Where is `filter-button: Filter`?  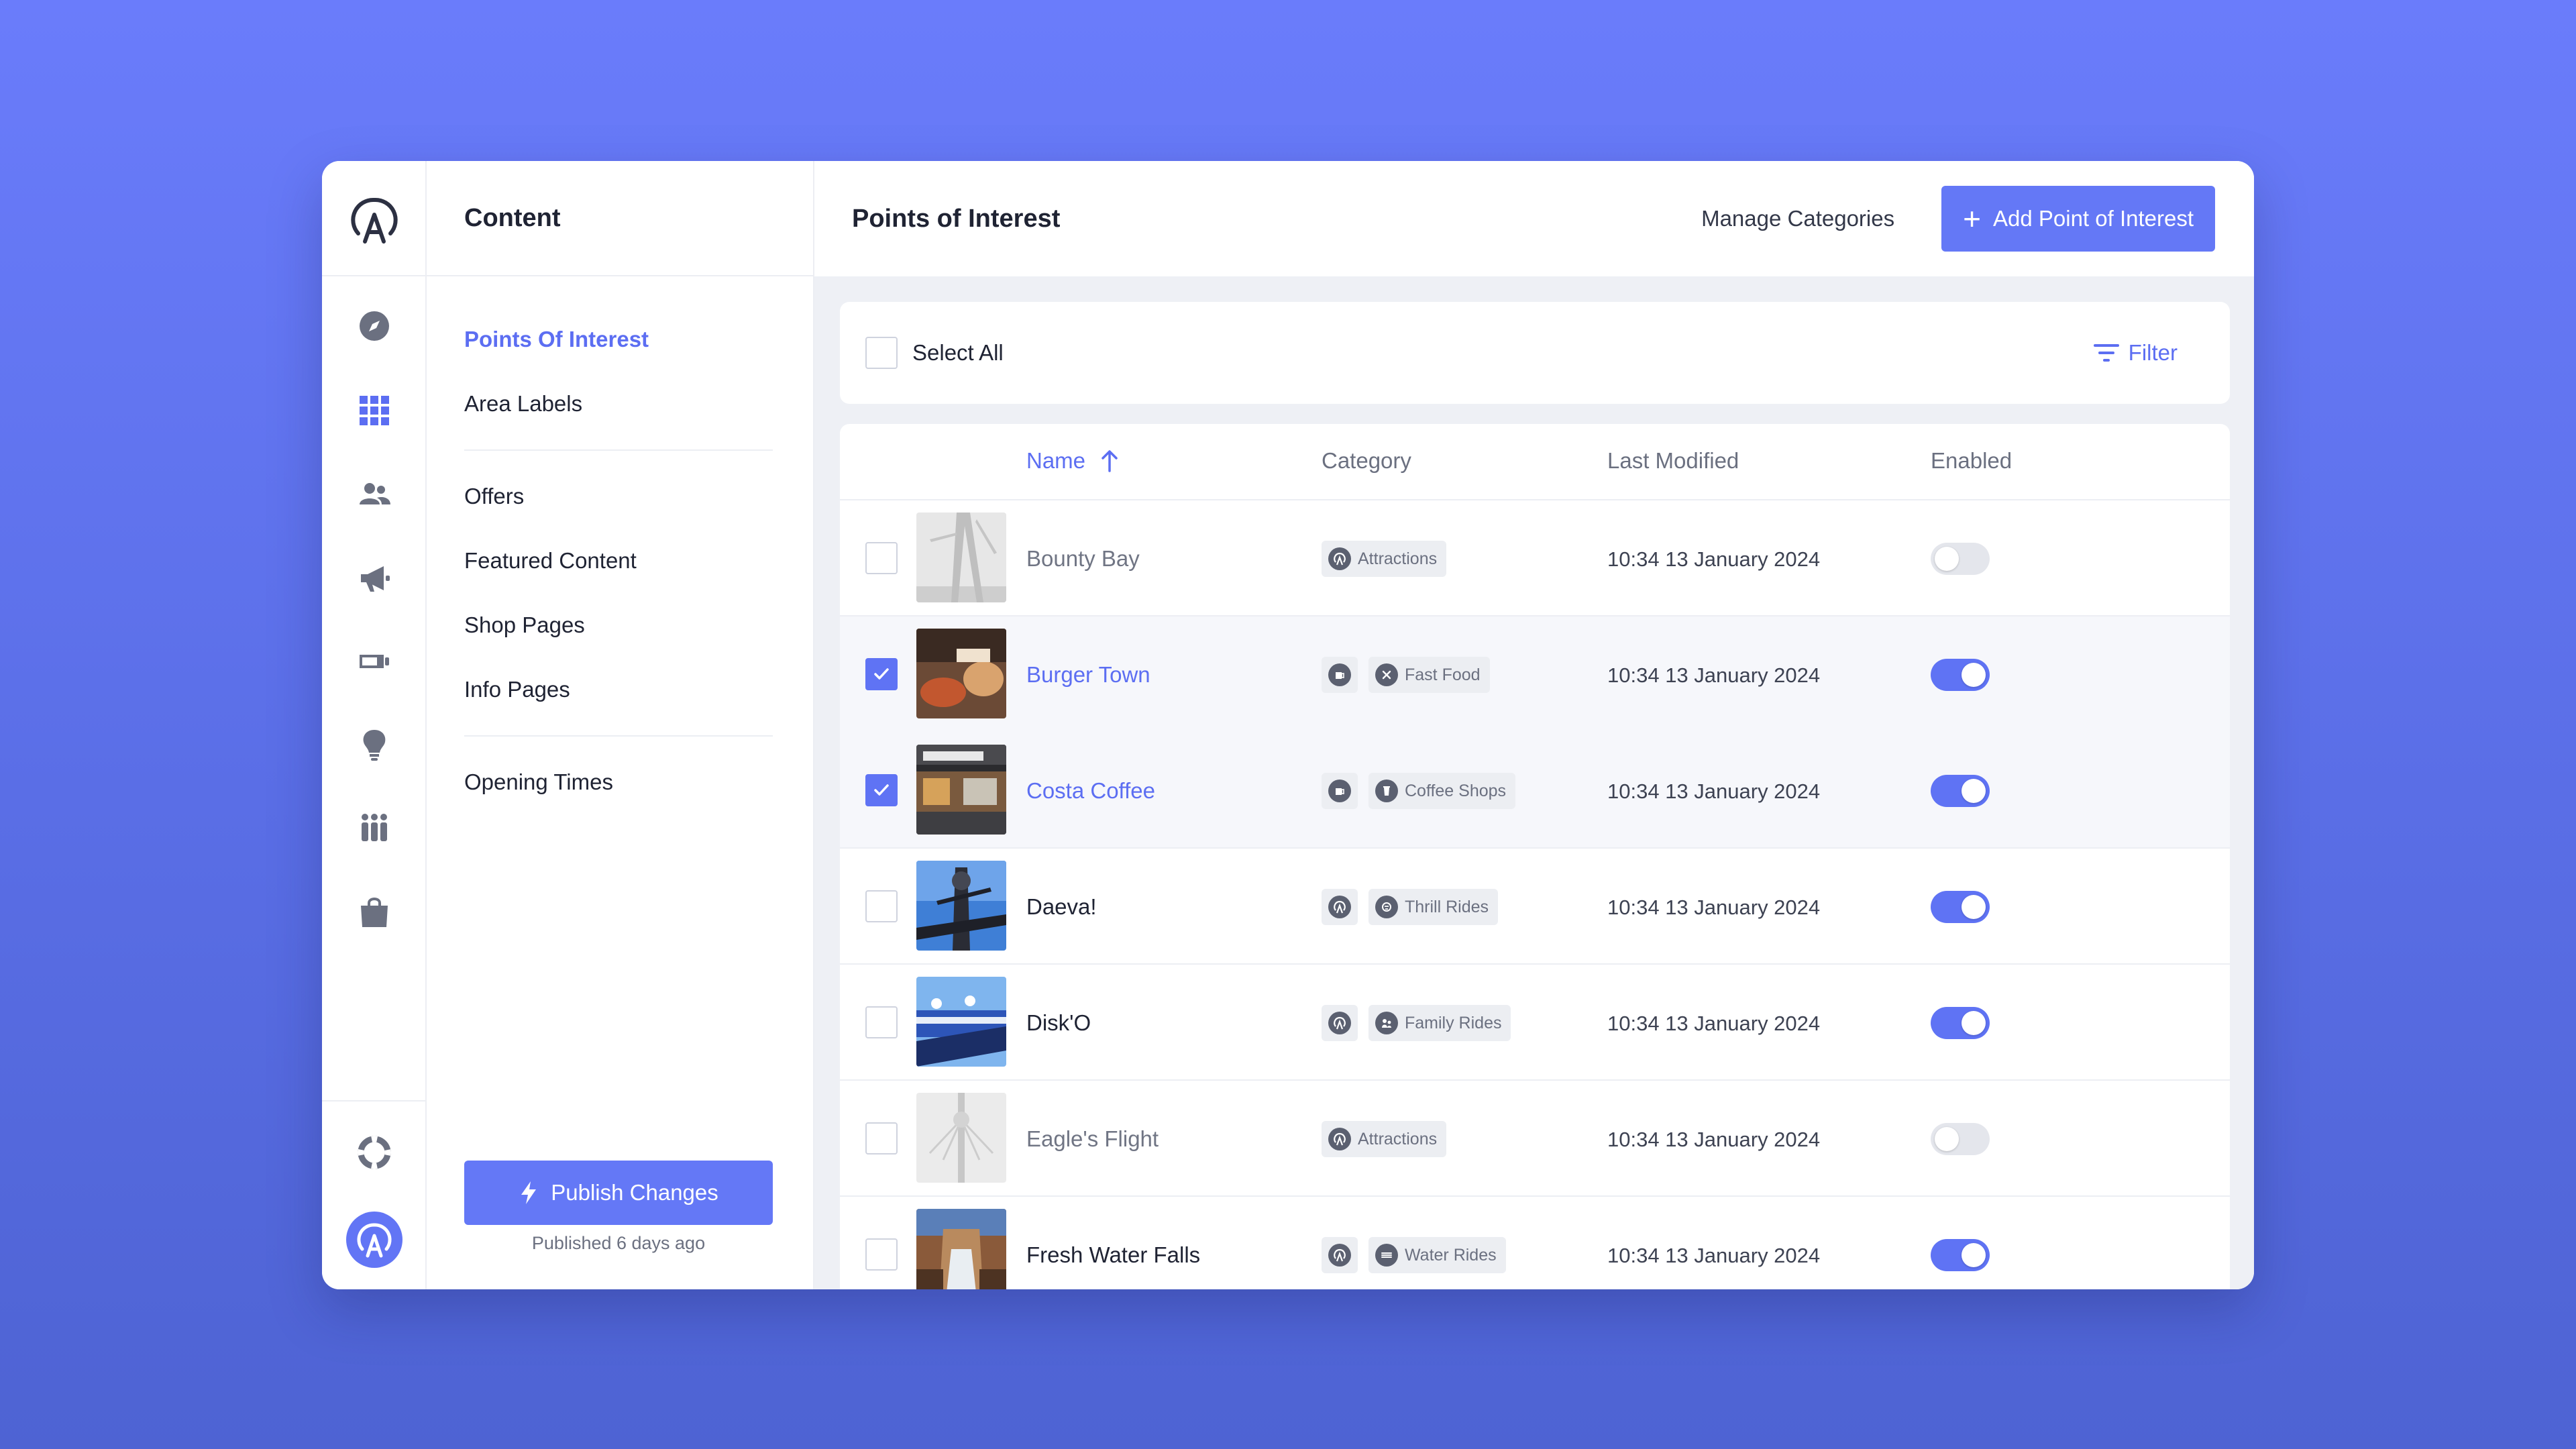 filter-button: Filter is located at coordinates (2135, 353).